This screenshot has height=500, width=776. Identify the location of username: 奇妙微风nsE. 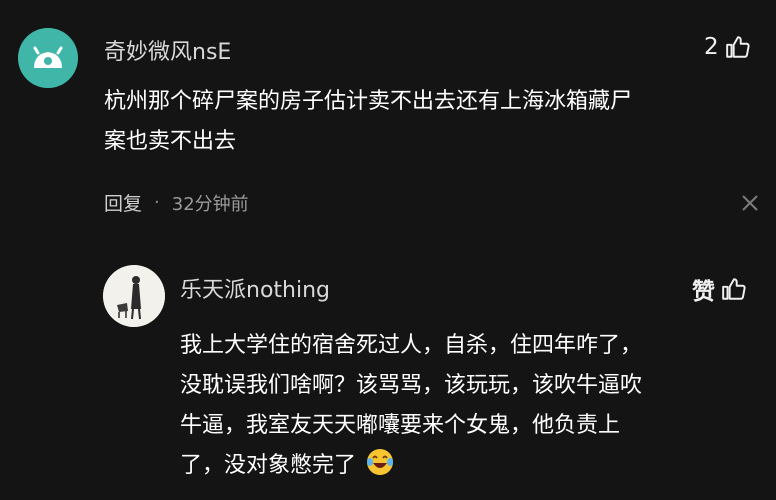
(167, 50).